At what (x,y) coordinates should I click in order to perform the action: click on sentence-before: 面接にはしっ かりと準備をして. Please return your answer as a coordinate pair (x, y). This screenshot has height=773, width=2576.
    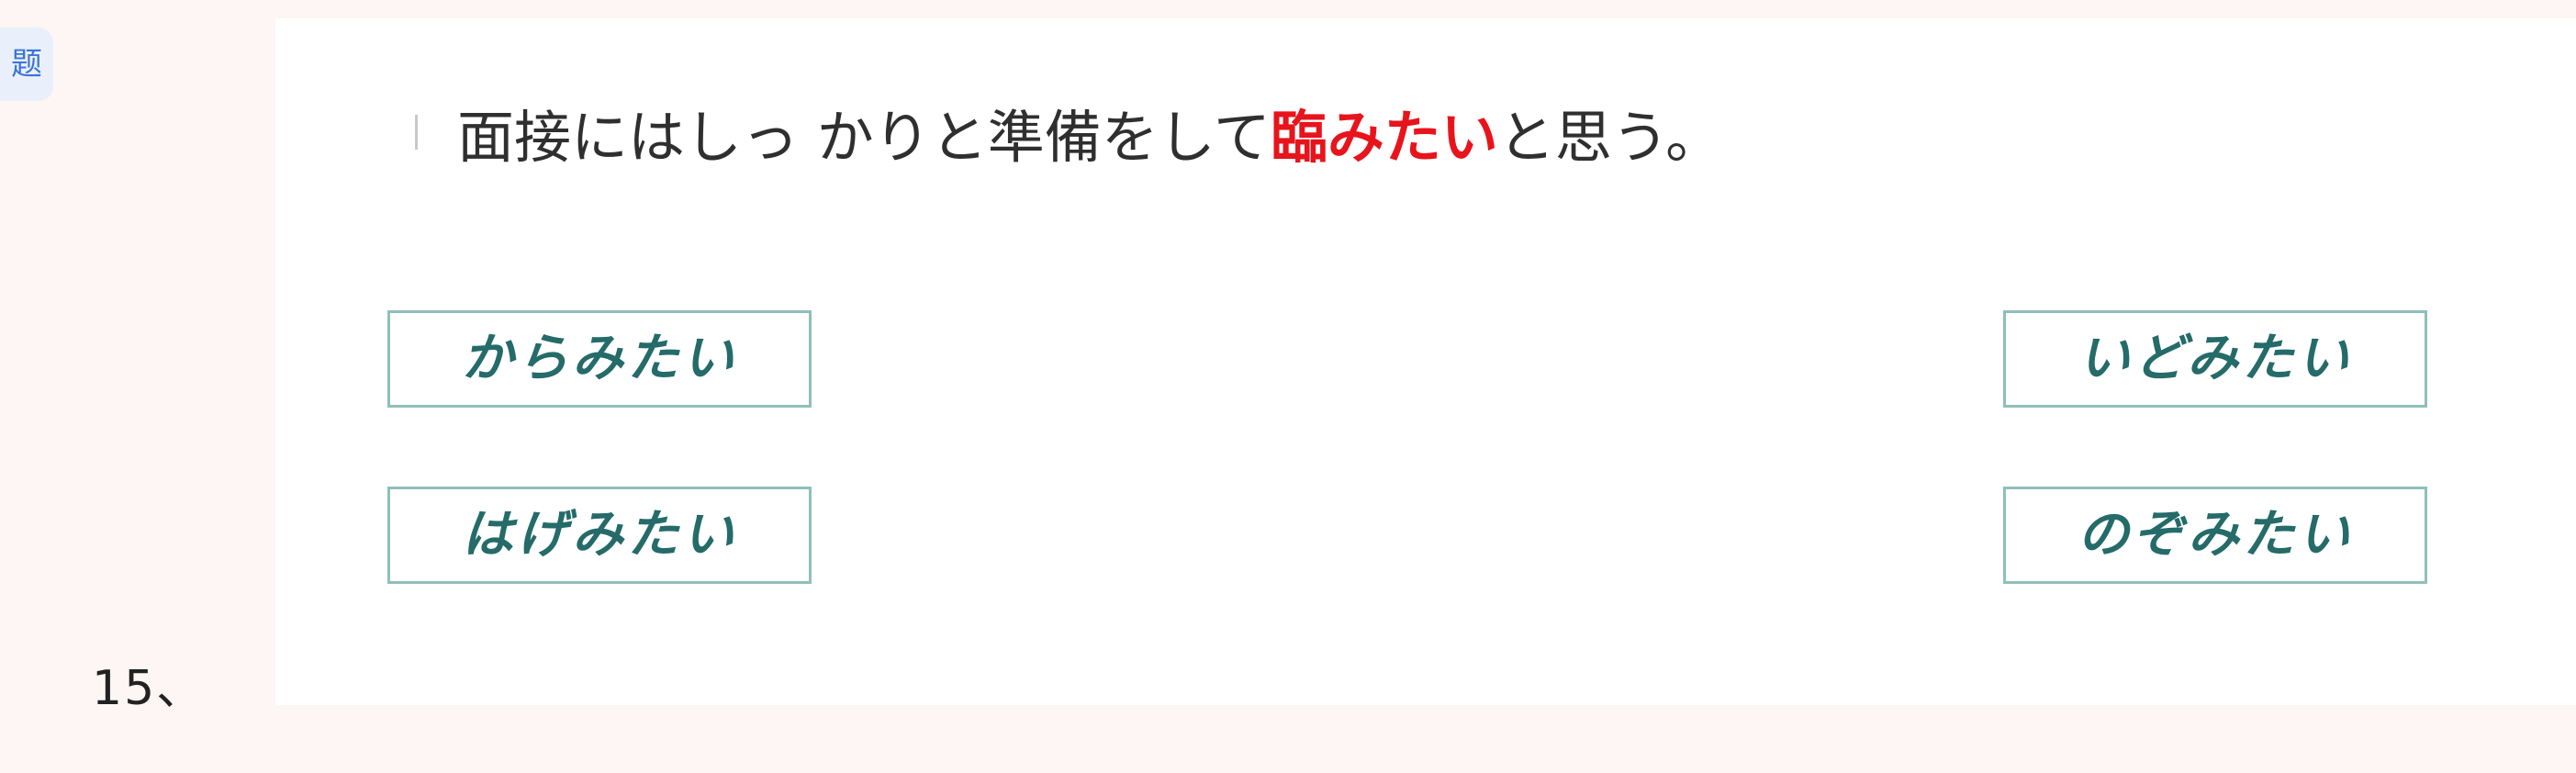
    Looking at the image, I should click on (864, 137).